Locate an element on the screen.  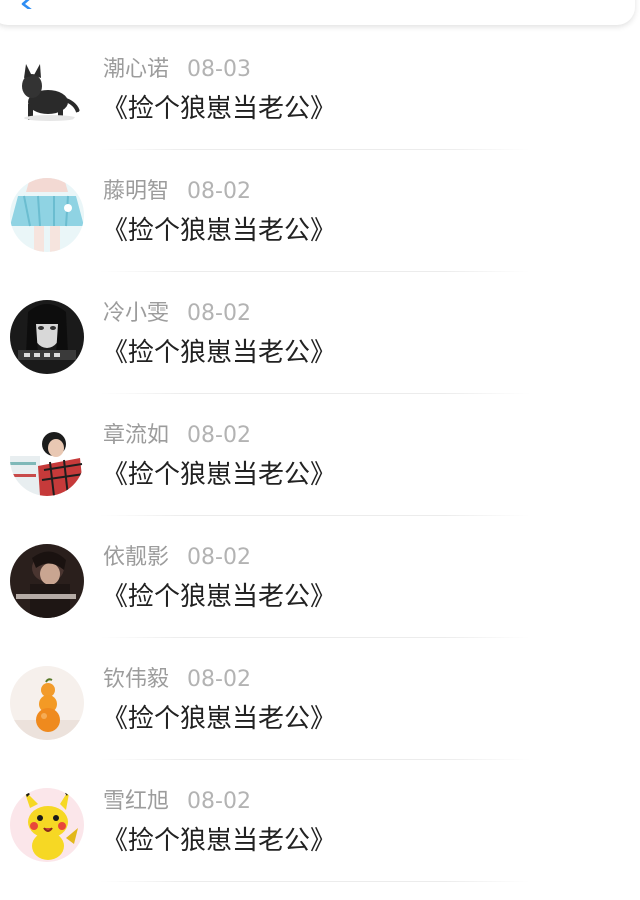
oranges-icon is located at coordinates (47, 703).